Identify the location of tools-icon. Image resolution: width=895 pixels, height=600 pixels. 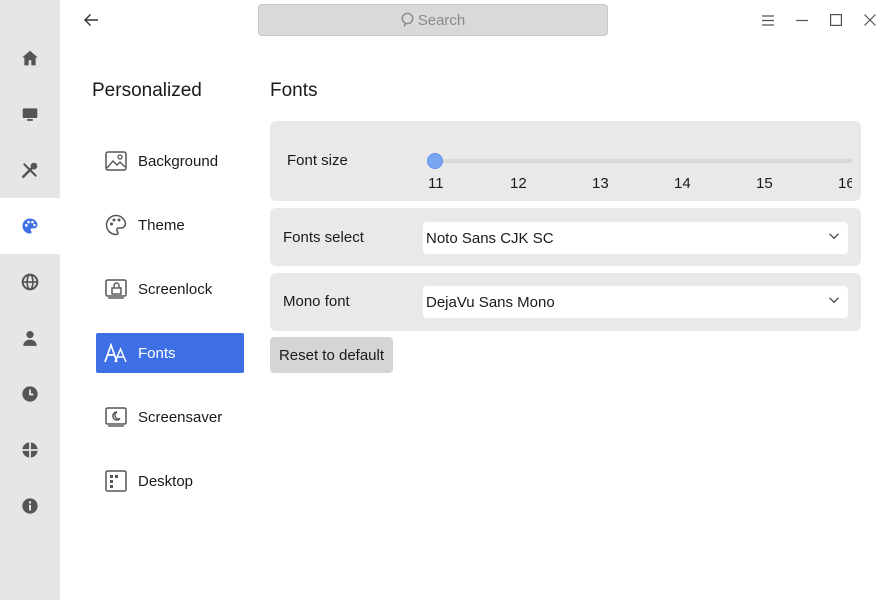
(30, 170).